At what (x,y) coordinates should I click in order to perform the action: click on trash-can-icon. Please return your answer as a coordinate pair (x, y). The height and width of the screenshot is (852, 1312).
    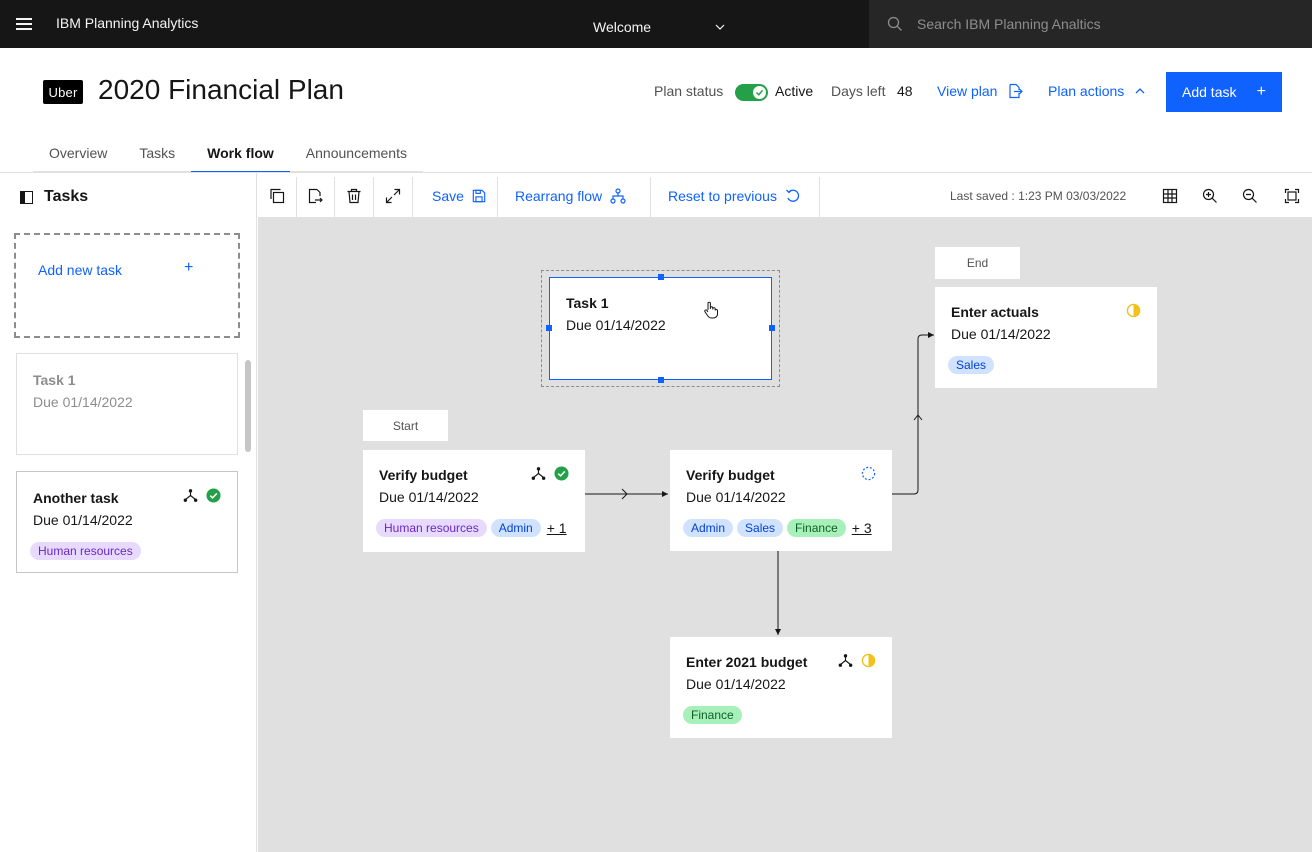
    Looking at the image, I should click on (354, 195).